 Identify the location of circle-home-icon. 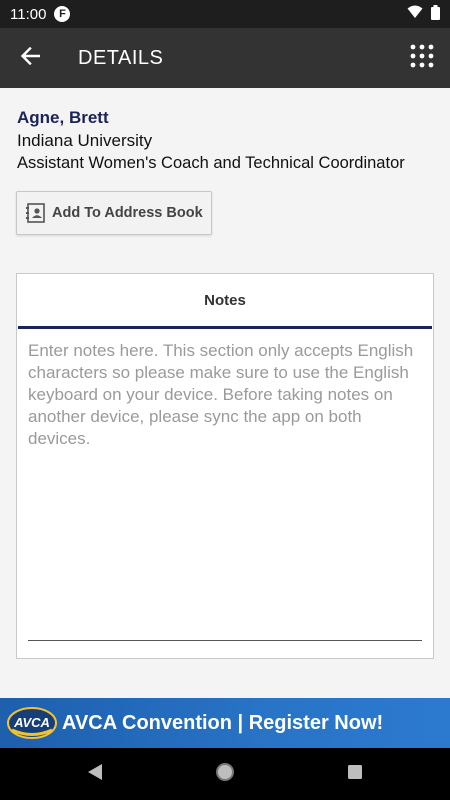
(225, 774).